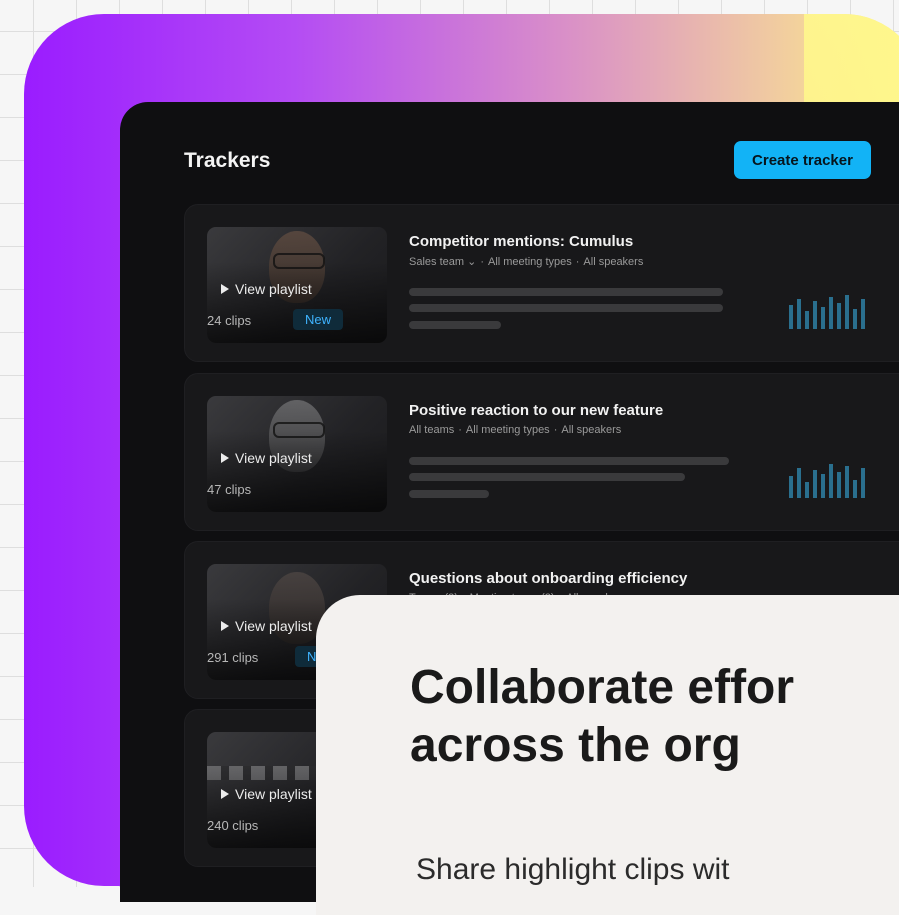 This screenshot has width=899, height=915. What do you see at coordinates (802, 160) in the screenshot?
I see `create-tracker-button: Create tracker` at bounding box center [802, 160].